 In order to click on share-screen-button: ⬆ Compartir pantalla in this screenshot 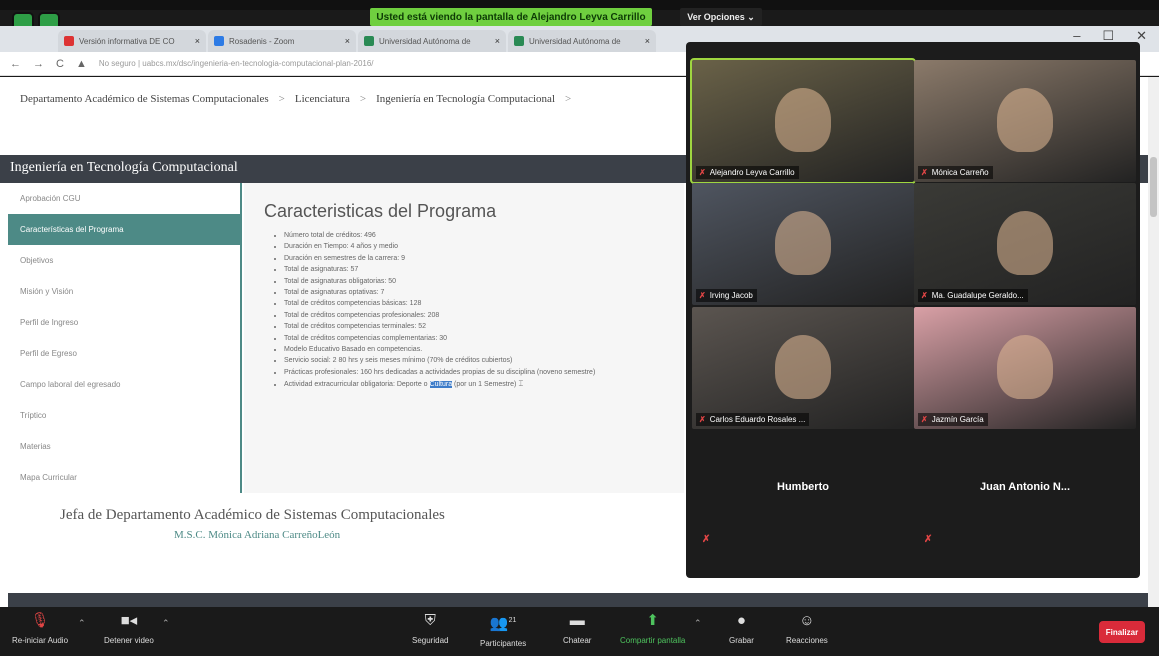, I will do `click(652, 628)`.